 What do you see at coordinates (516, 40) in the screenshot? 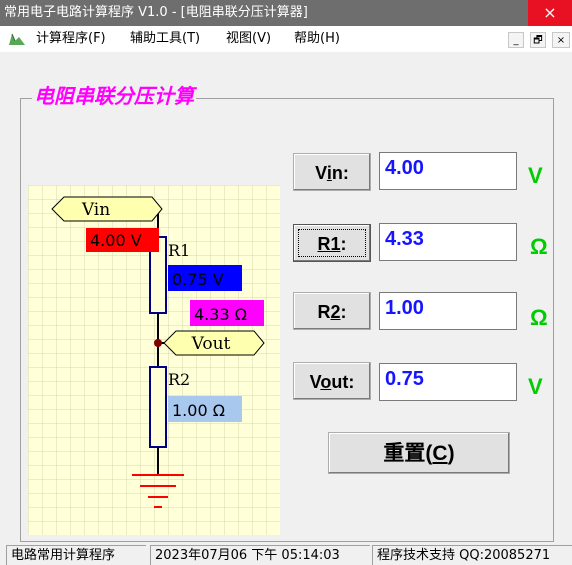
I see `mdi-minimize-button: _` at bounding box center [516, 40].